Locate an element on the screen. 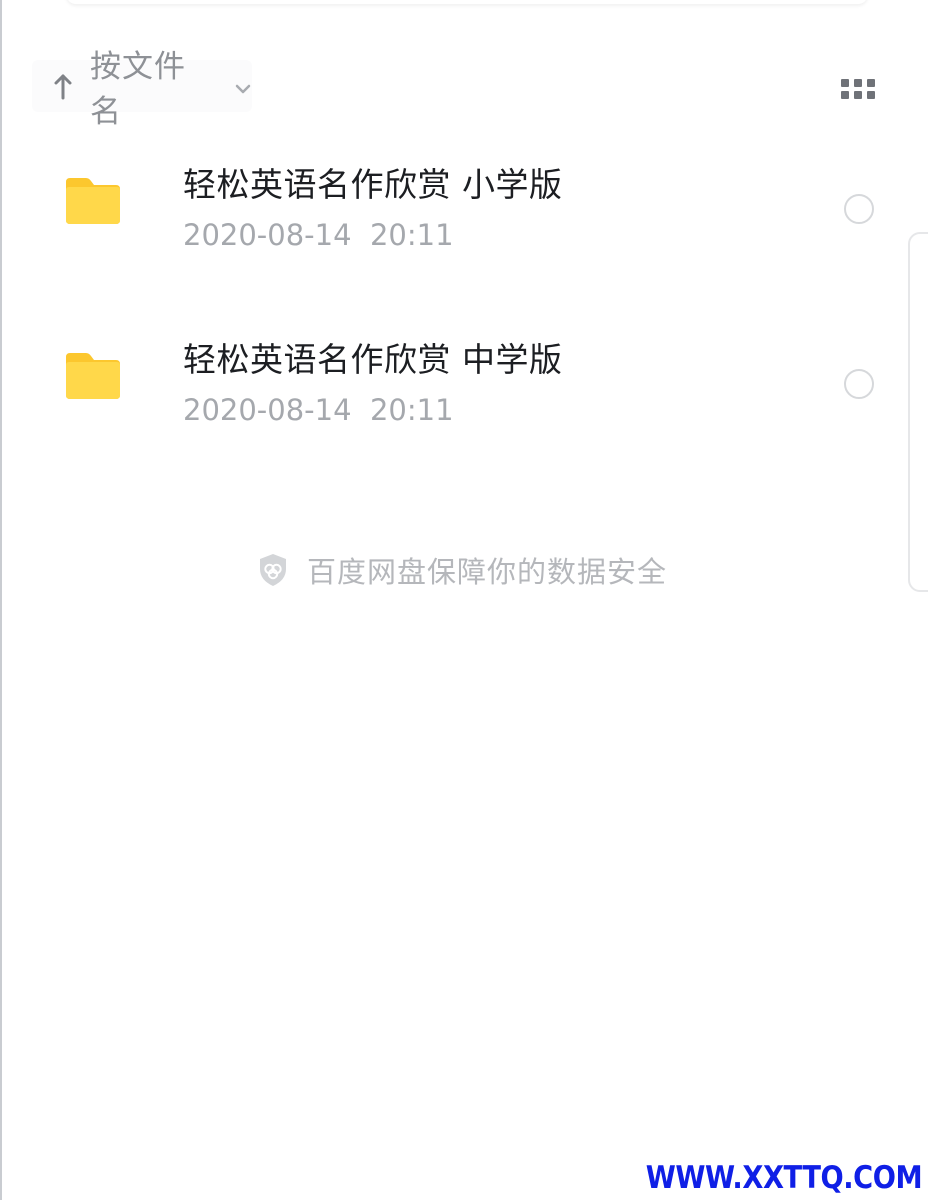 The width and height of the screenshot is (928, 1200). file-name: 轻松英语名作欣赏 中学版 is located at coordinates (373, 359).